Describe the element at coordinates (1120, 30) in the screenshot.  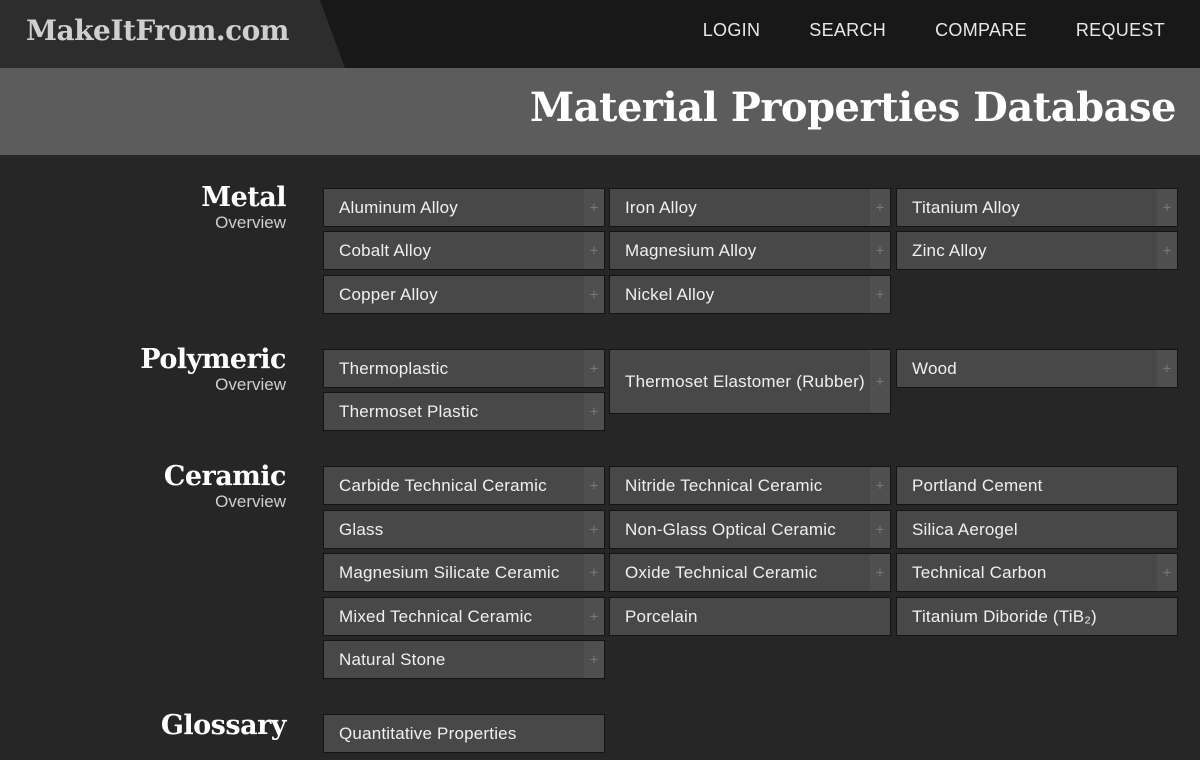
I see `nav-request: REQUEST` at that location.